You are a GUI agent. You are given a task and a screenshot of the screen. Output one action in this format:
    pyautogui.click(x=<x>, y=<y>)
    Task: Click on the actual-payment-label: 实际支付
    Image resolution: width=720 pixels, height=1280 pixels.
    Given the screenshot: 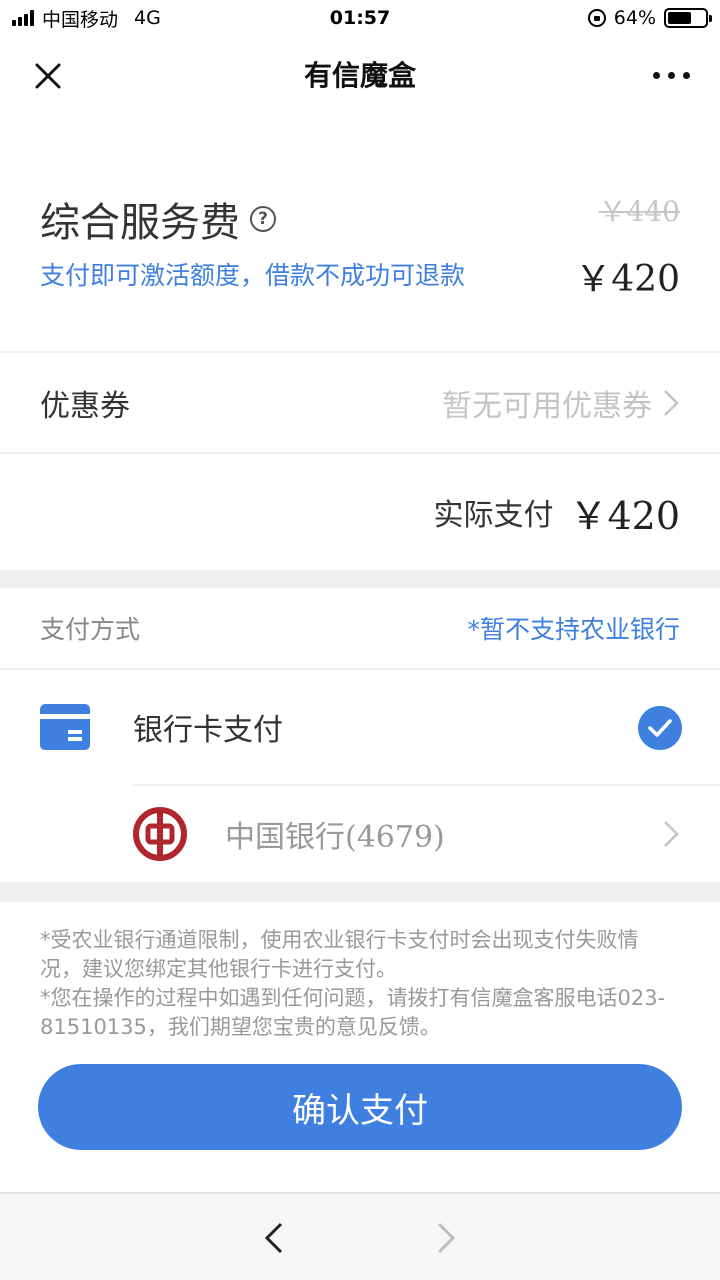 What is the action you would take?
    pyautogui.click(x=493, y=515)
    